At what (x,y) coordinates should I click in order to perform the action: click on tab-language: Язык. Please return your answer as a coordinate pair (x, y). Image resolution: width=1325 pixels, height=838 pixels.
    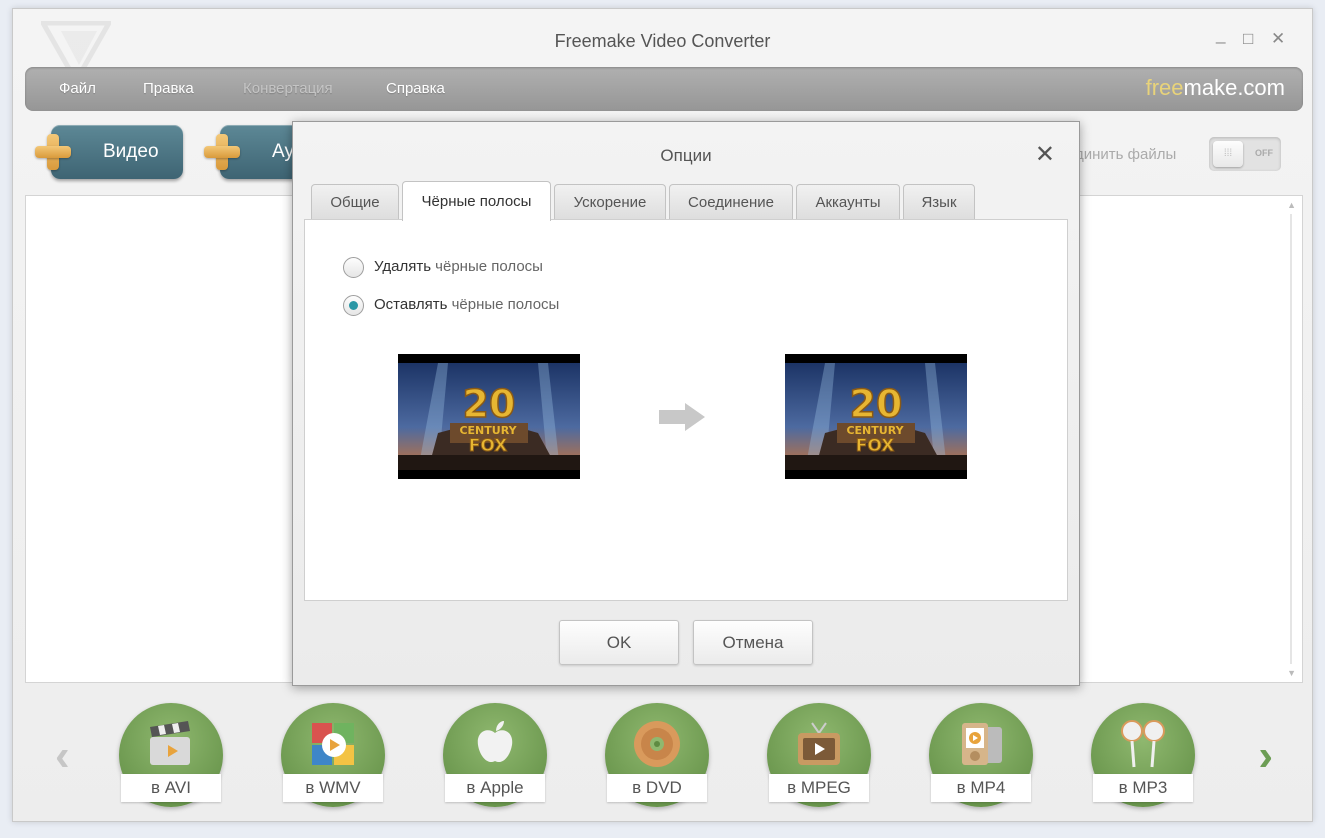
    Looking at the image, I should click on (939, 202).